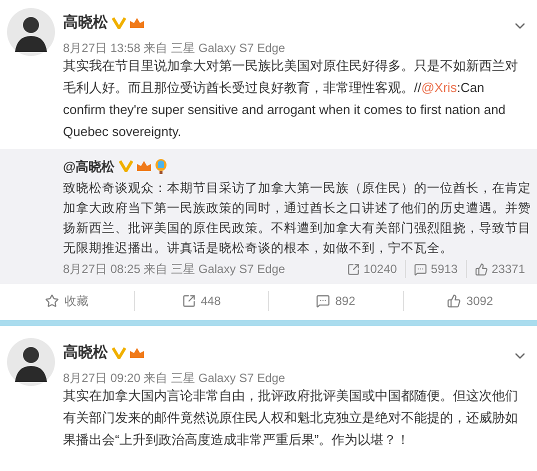 The height and width of the screenshot is (471, 537). Describe the element at coordinates (444, 269) in the screenshot. I see `stat-count: 5913` at that location.